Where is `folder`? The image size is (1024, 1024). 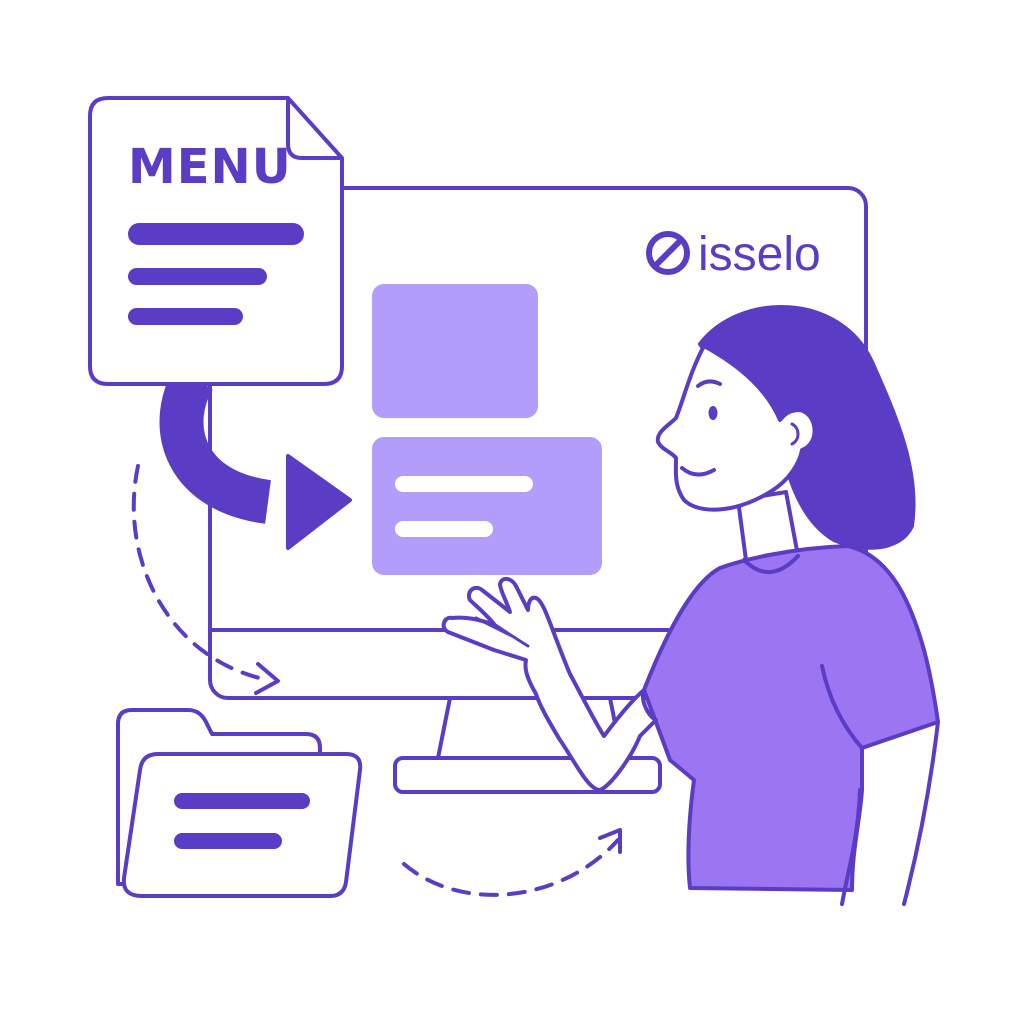
folder is located at coordinates (239, 803).